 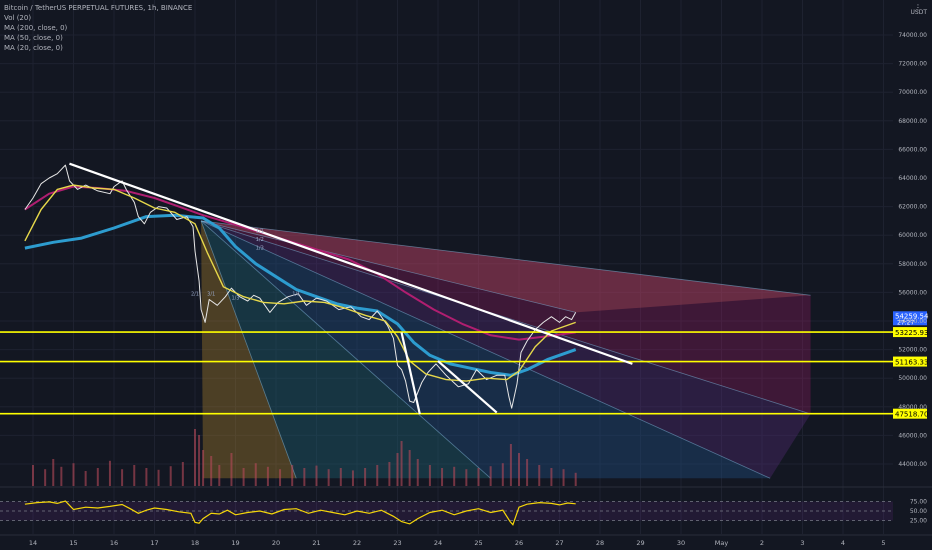 What do you see at coordinates (600, 543) in the screenshot?
I see `x-tick-label: 28` at bounding box center [600, 543].